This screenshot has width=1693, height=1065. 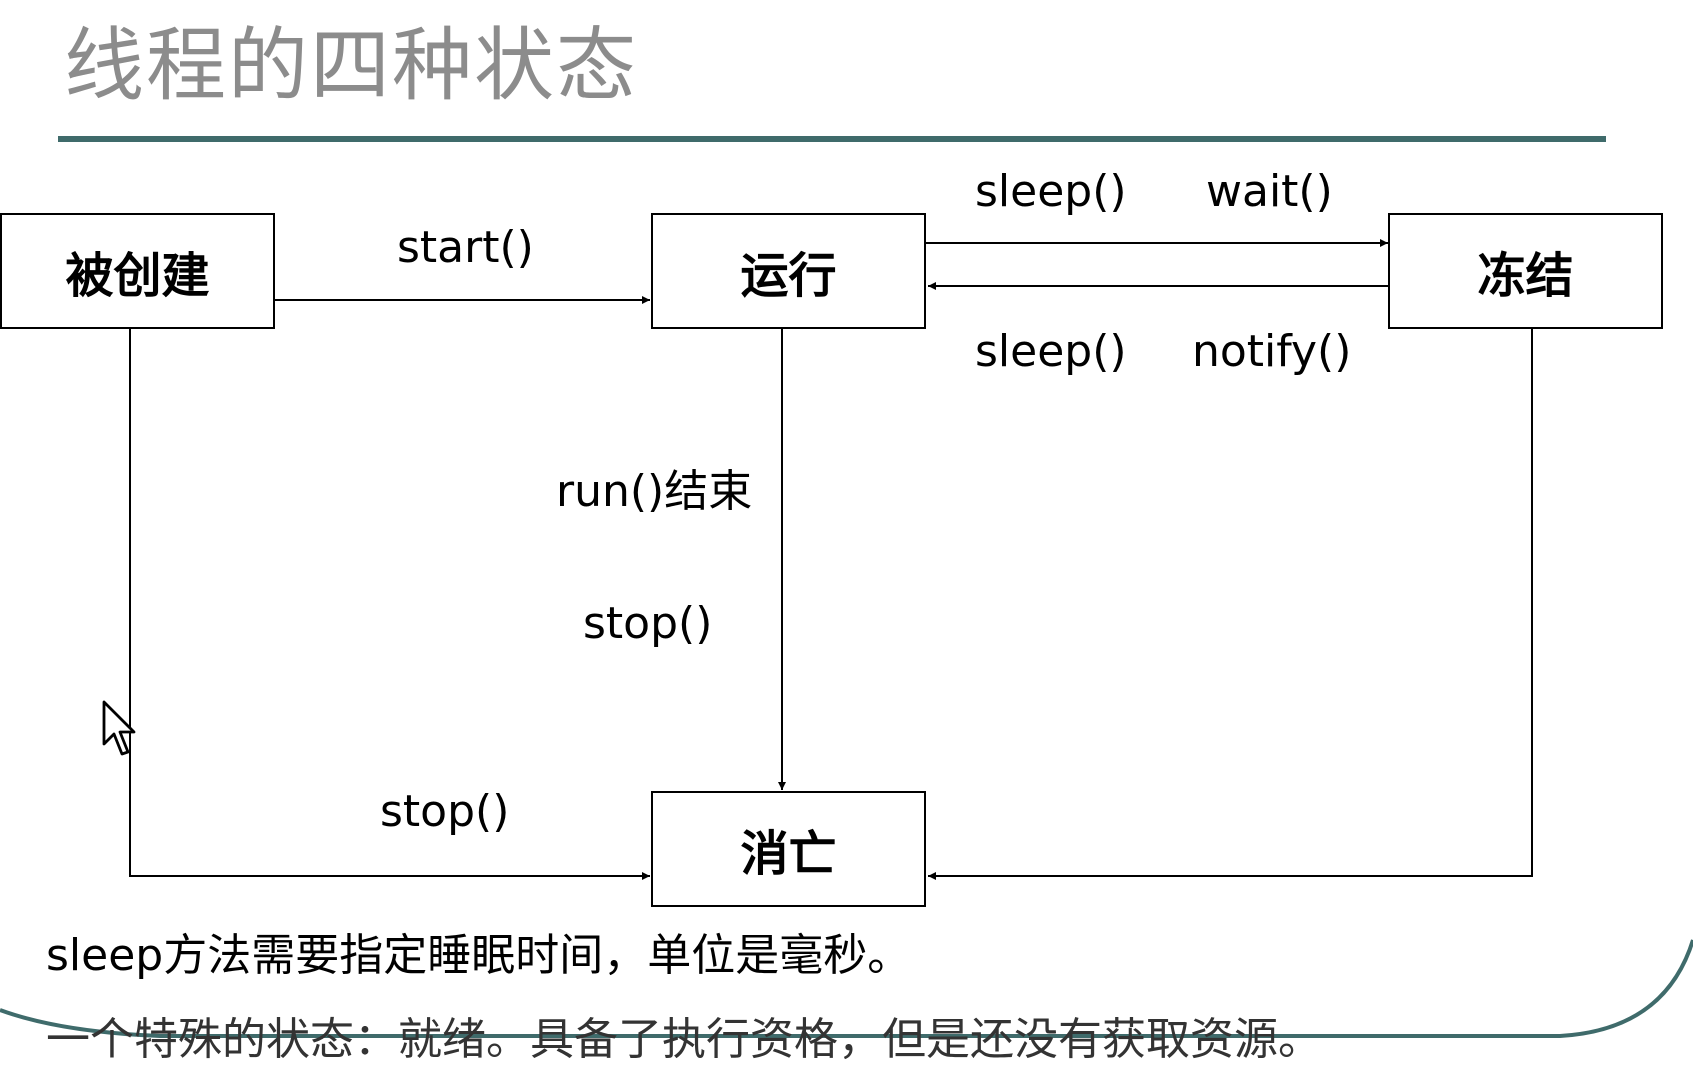 What do you see at coordinates (1051, 351) in the screenshot?
I see `label-sleep-bottom: sleep()` at bounding box center [1051, 351].